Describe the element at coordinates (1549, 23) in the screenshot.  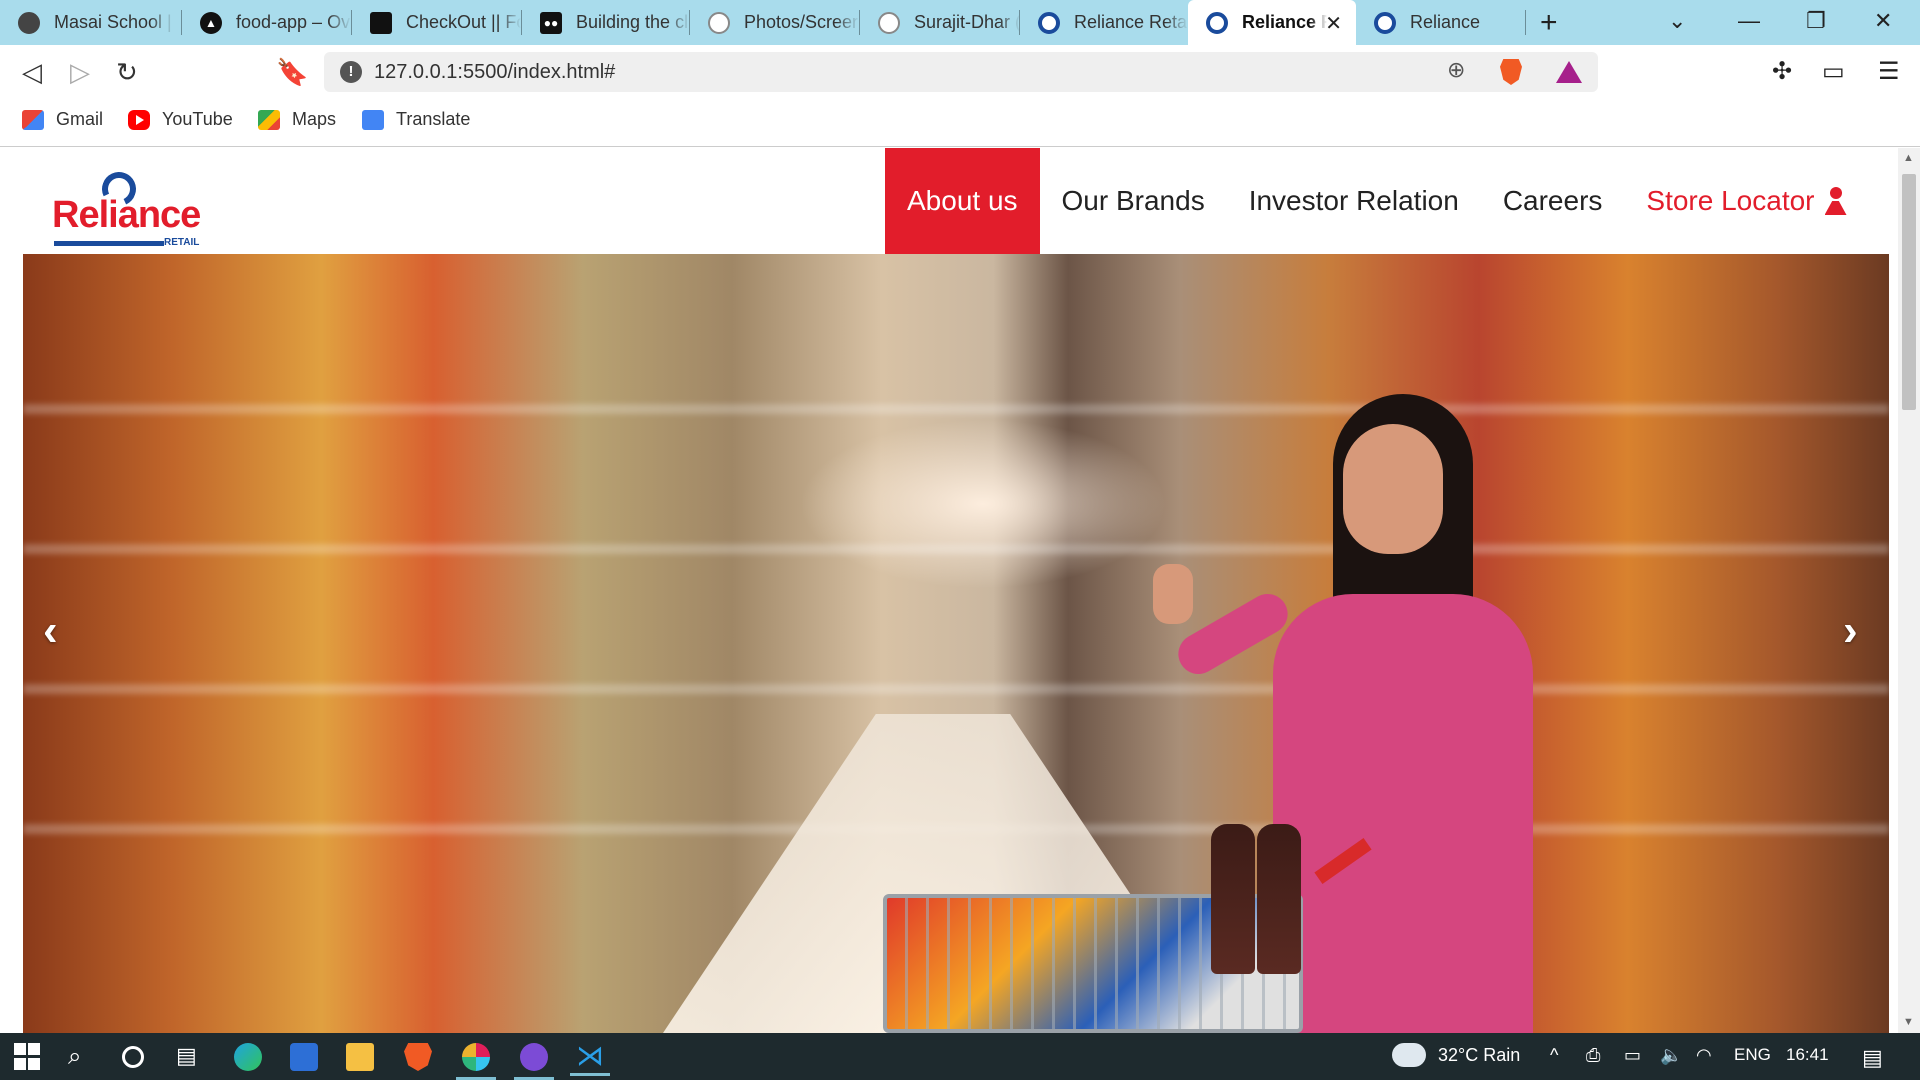
I see `new-tab-icon: +` at that location.